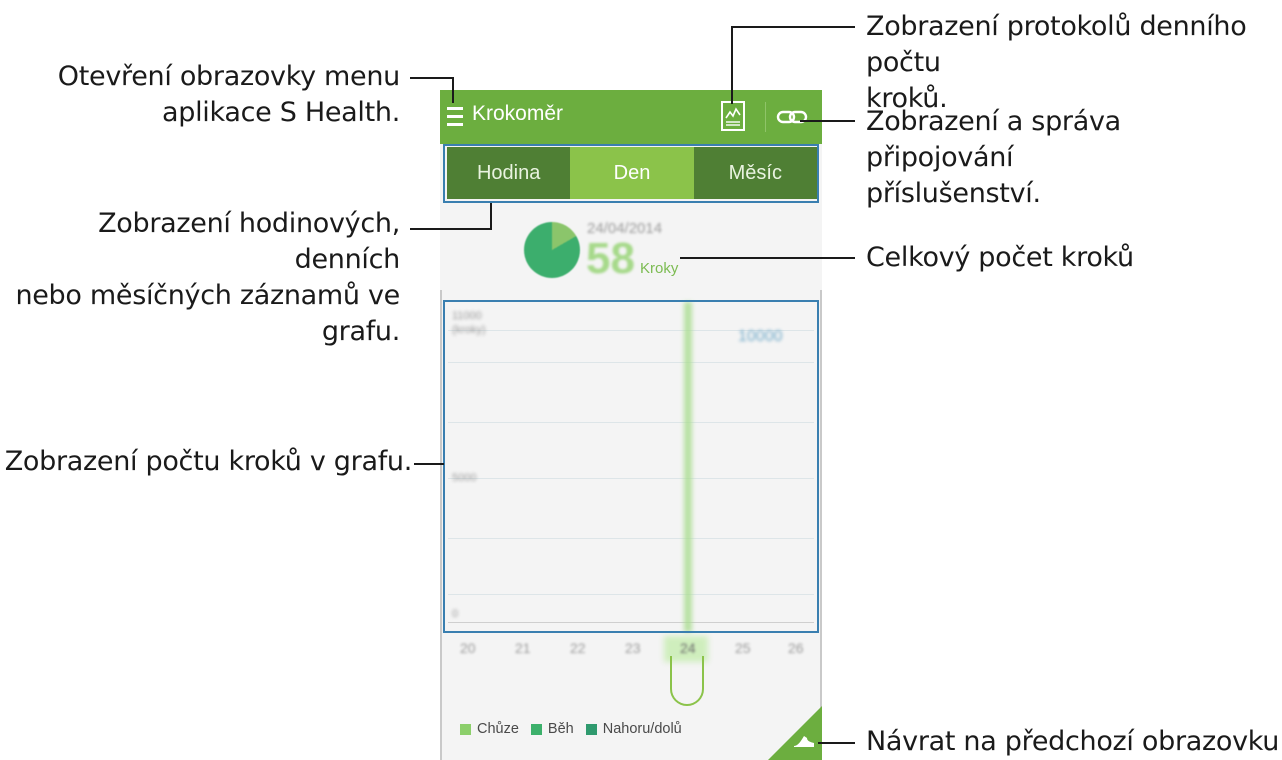 The height and width of the screenshot is (760, 1282). Describe the element at coordinates (560, 729) in the screenshot. I see `legend-label-run: Běh` at that location.